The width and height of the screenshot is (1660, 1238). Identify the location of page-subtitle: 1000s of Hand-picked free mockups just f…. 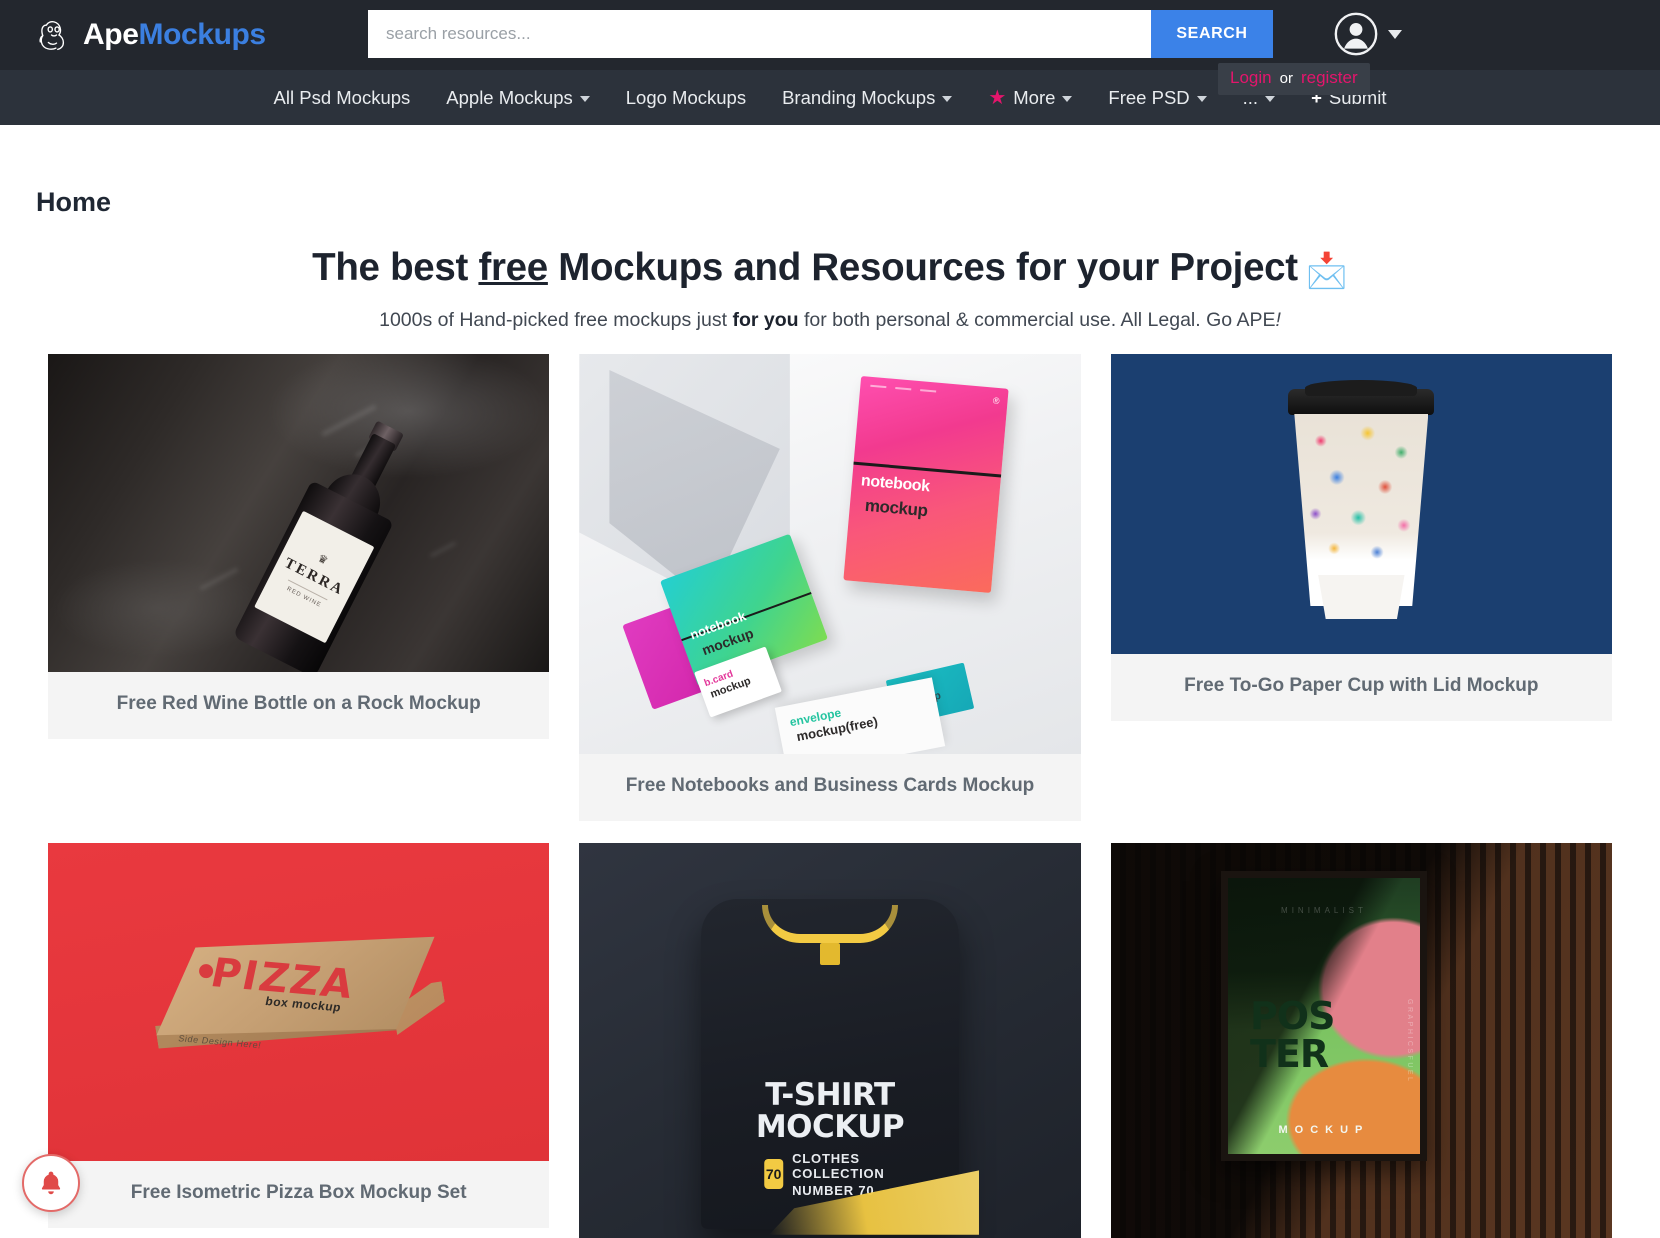
(830, 320).